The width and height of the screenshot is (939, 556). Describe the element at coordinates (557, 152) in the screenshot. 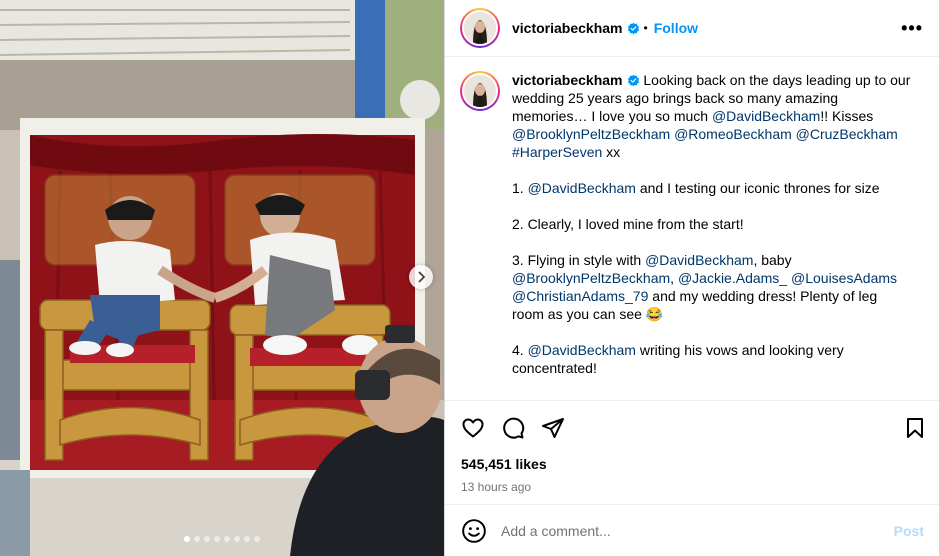

I see `hashtag-link: #HarperSeven` at that location.